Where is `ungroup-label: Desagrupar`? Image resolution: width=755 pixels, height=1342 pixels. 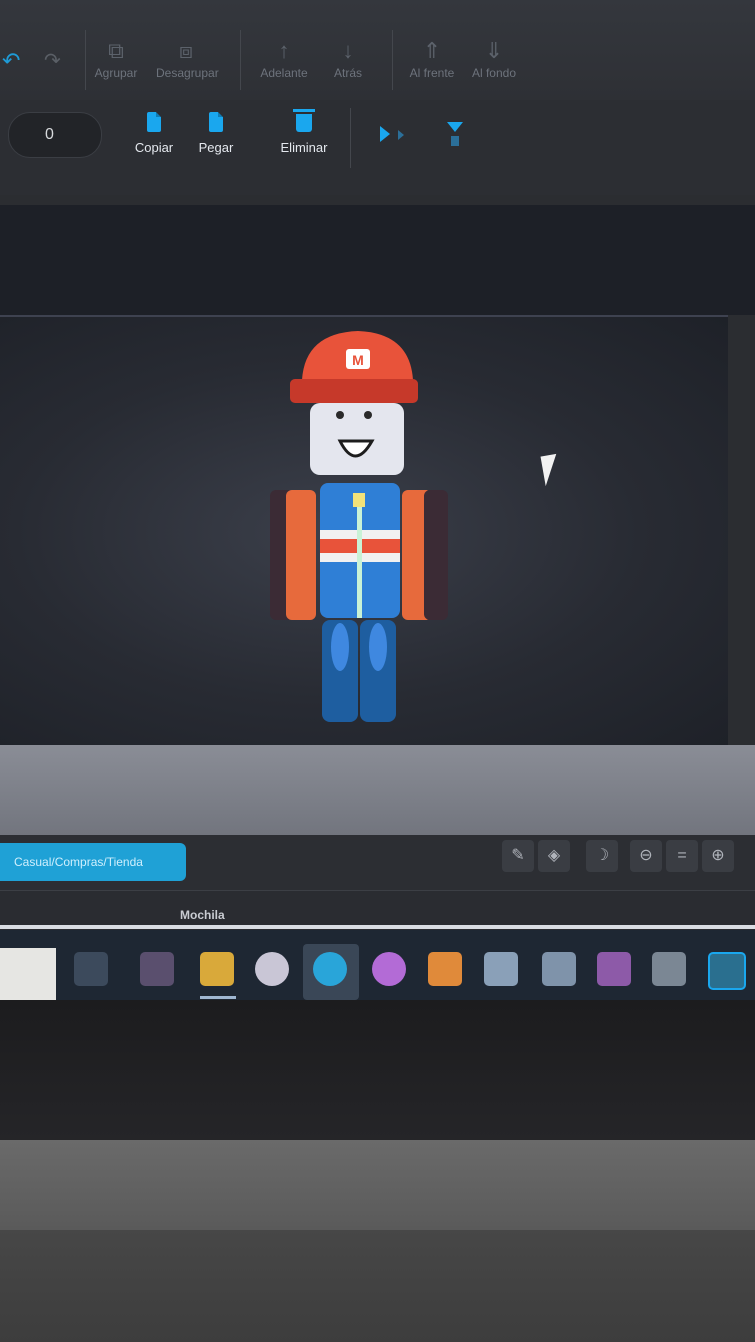
ungroup-label: Desagrupar is located at coordinates (187, 73).